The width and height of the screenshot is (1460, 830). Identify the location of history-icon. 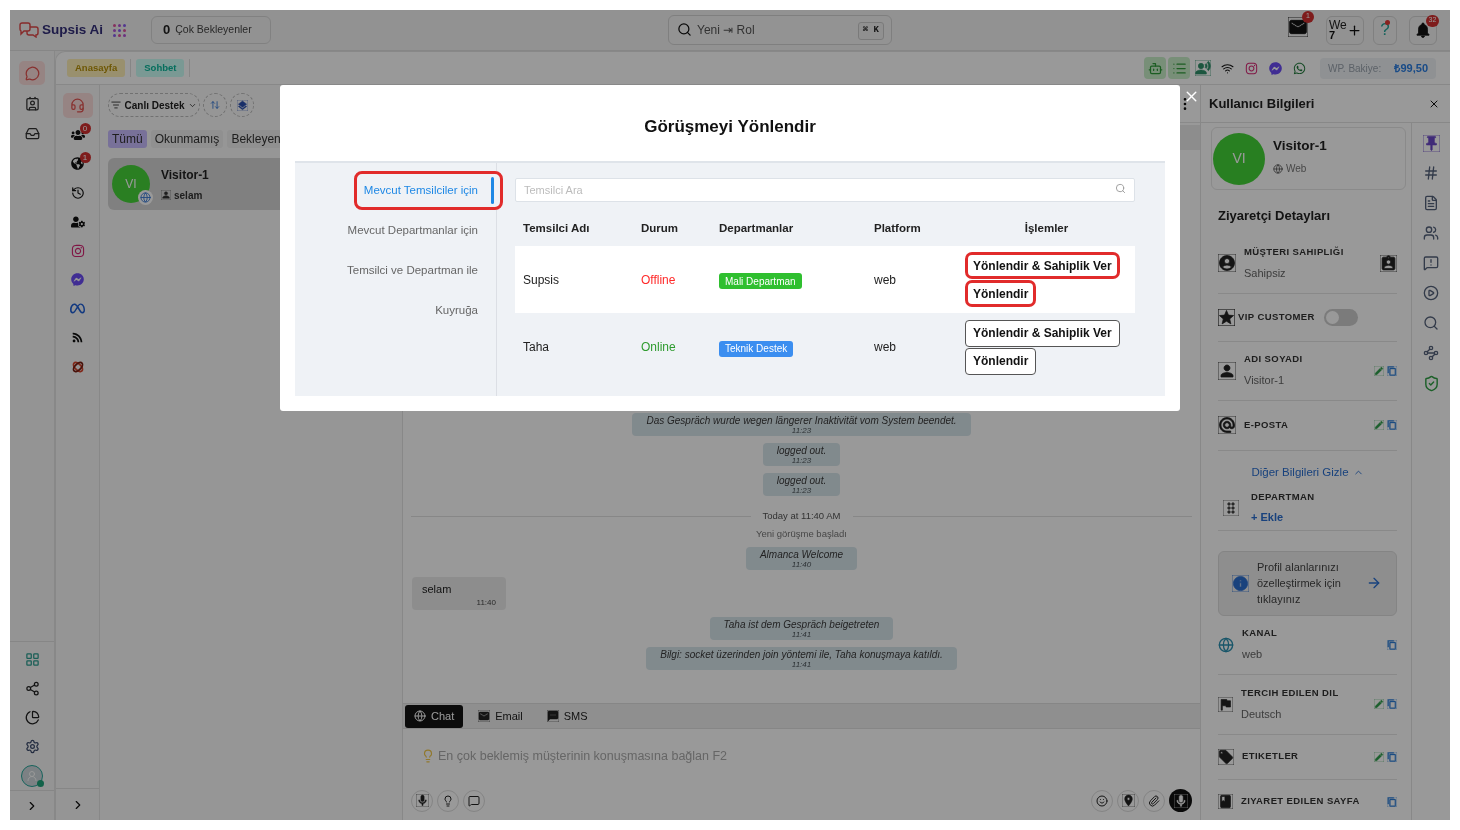
(77, 192).